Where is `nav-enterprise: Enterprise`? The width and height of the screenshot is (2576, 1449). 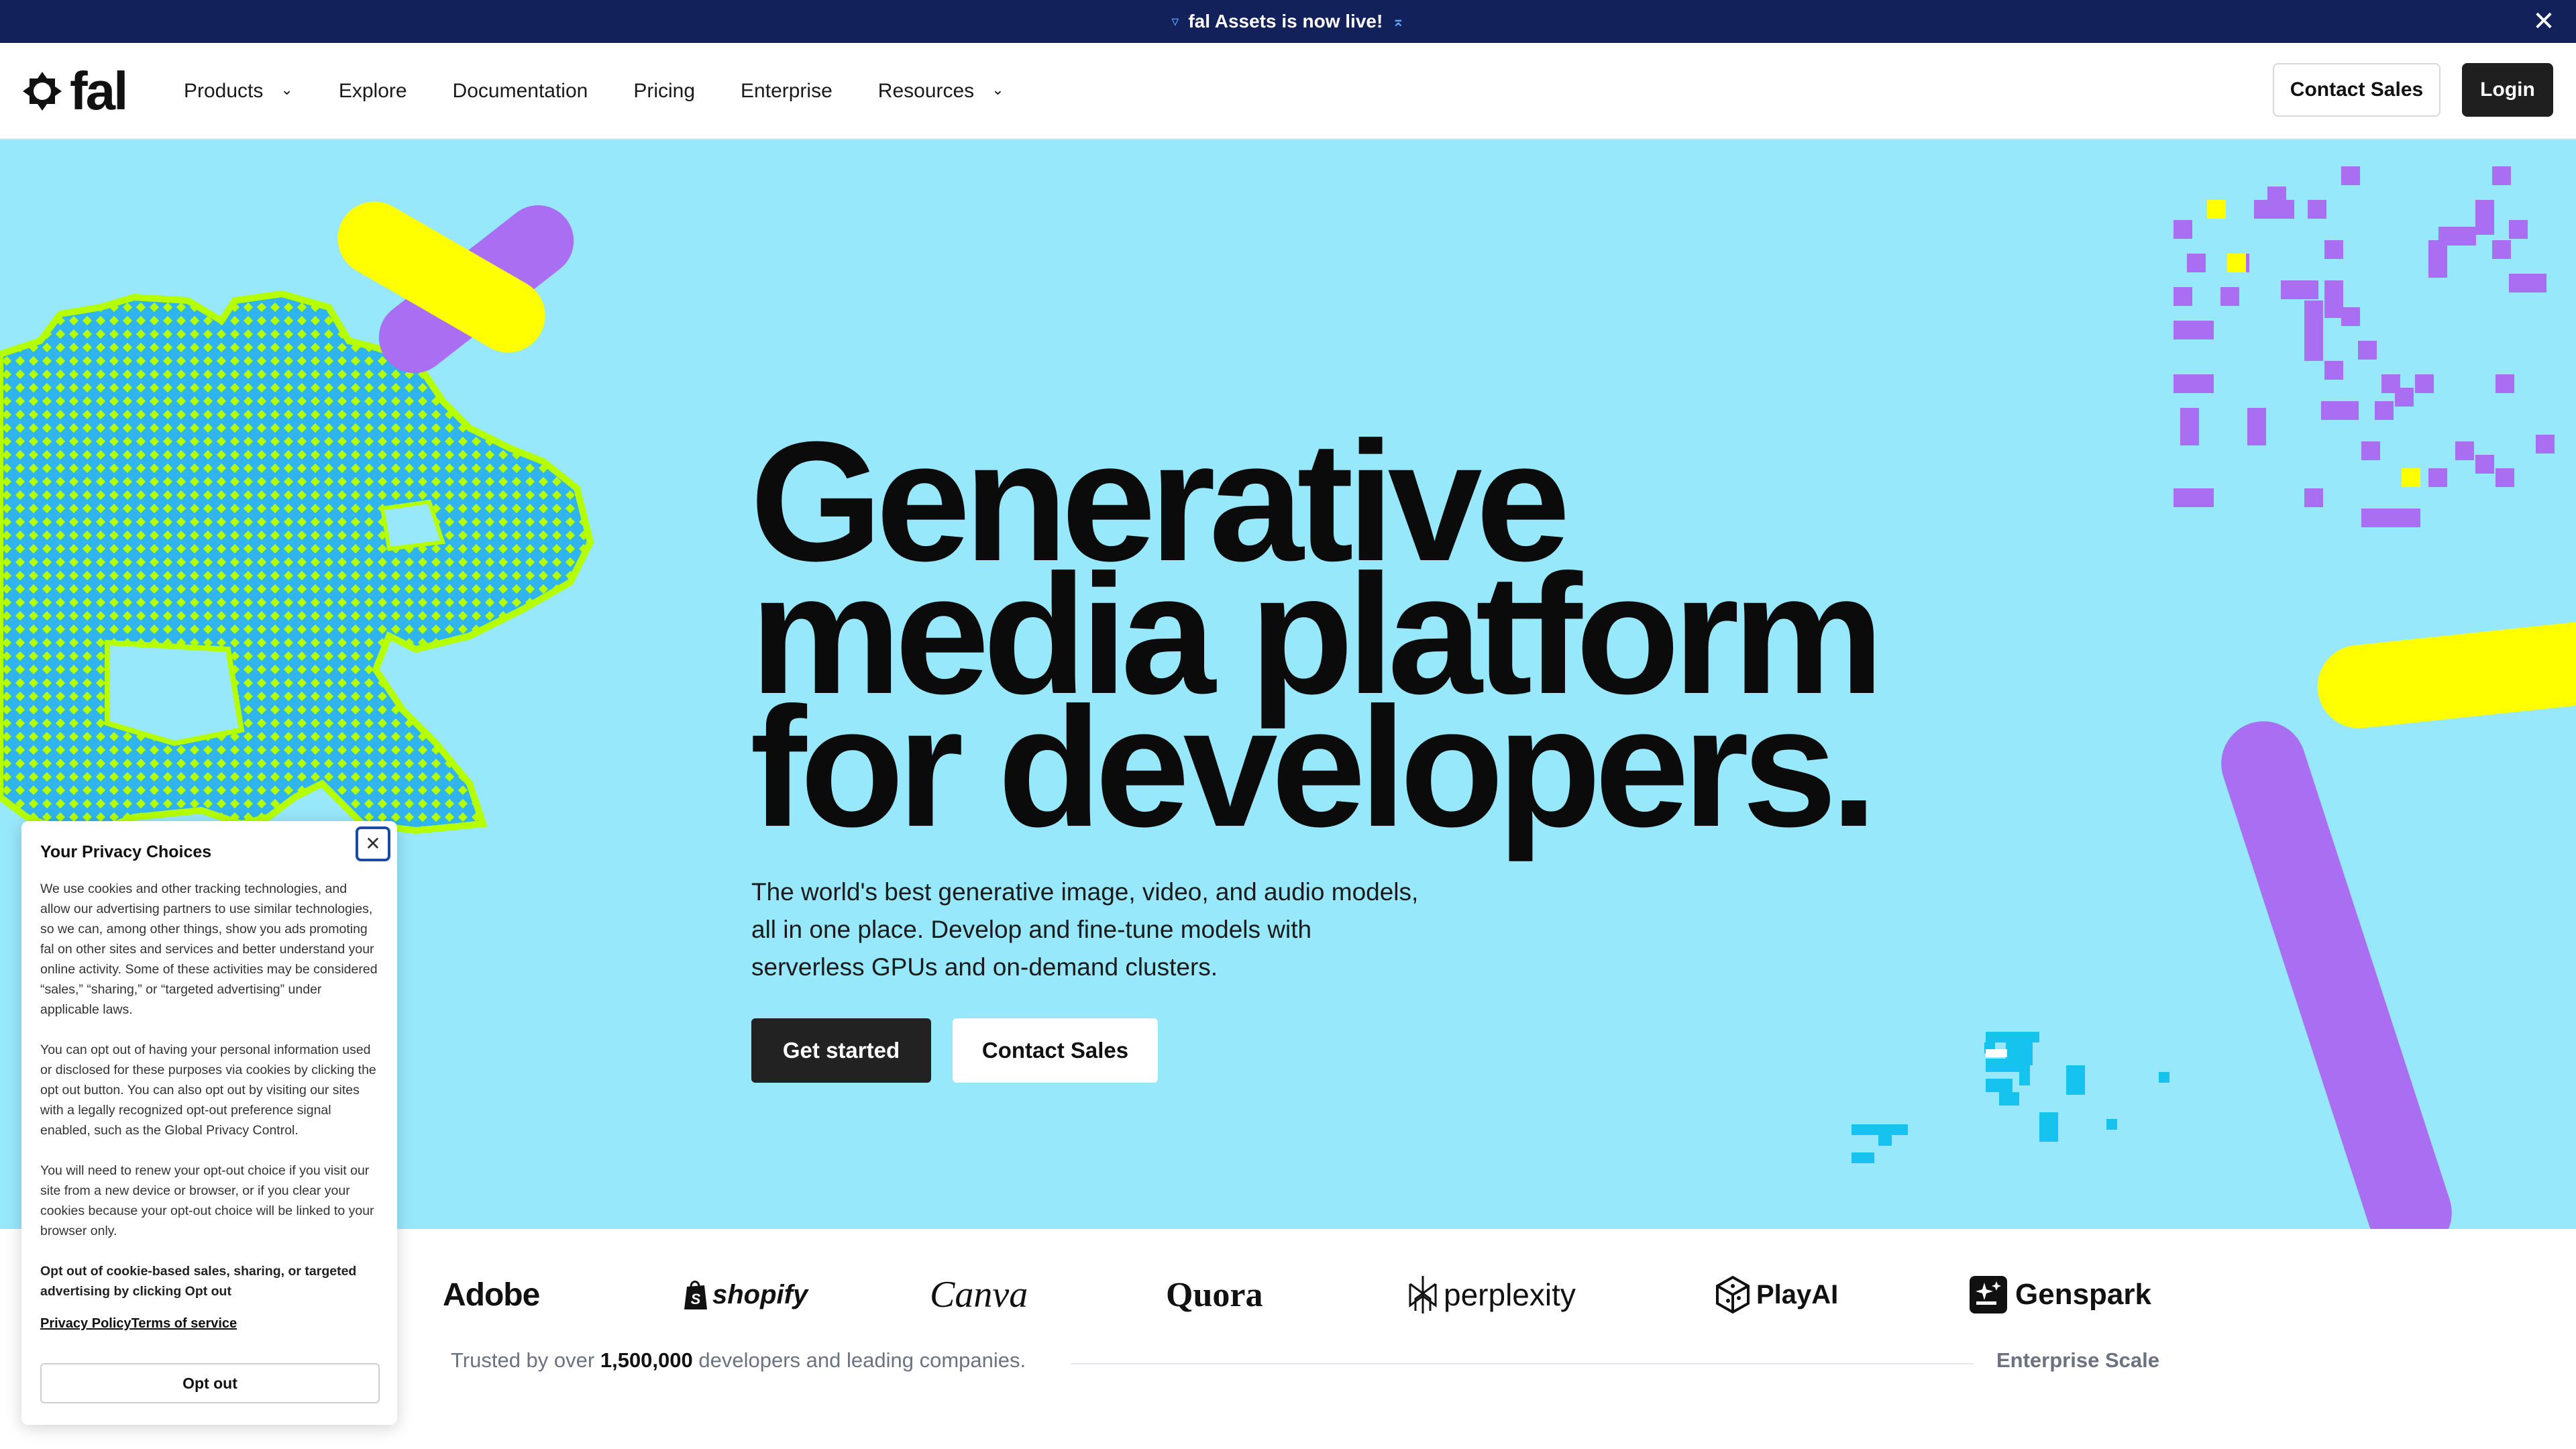
nav-enterprise: Enterprise is located at coordinates (787, 91).